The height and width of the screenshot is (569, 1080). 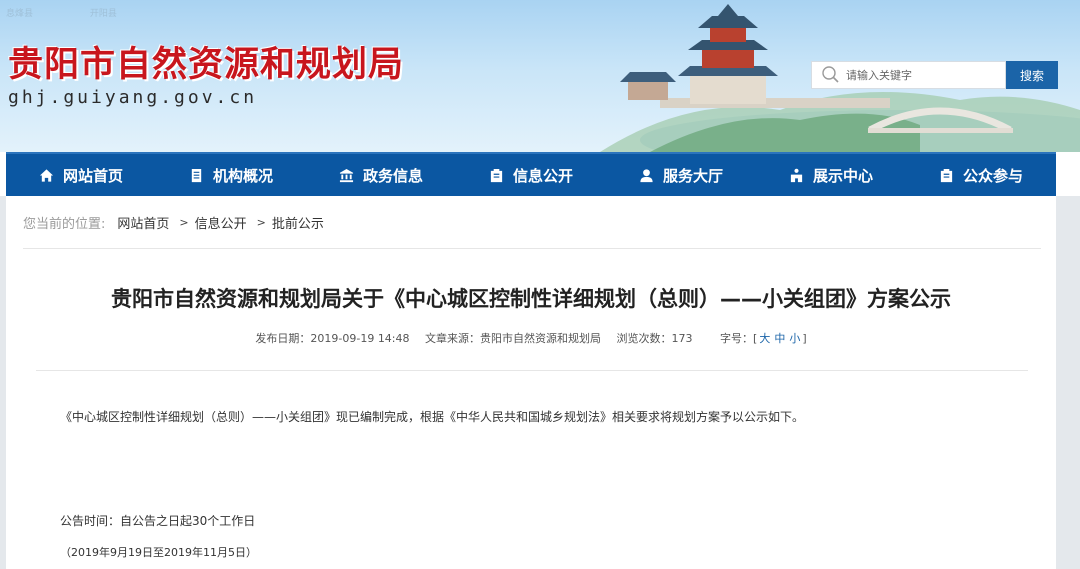 What do you see at coordinates (542, 175) in the screenshot?
I see `nav-item-label: 信息公开` at bounding box center [542, 175].